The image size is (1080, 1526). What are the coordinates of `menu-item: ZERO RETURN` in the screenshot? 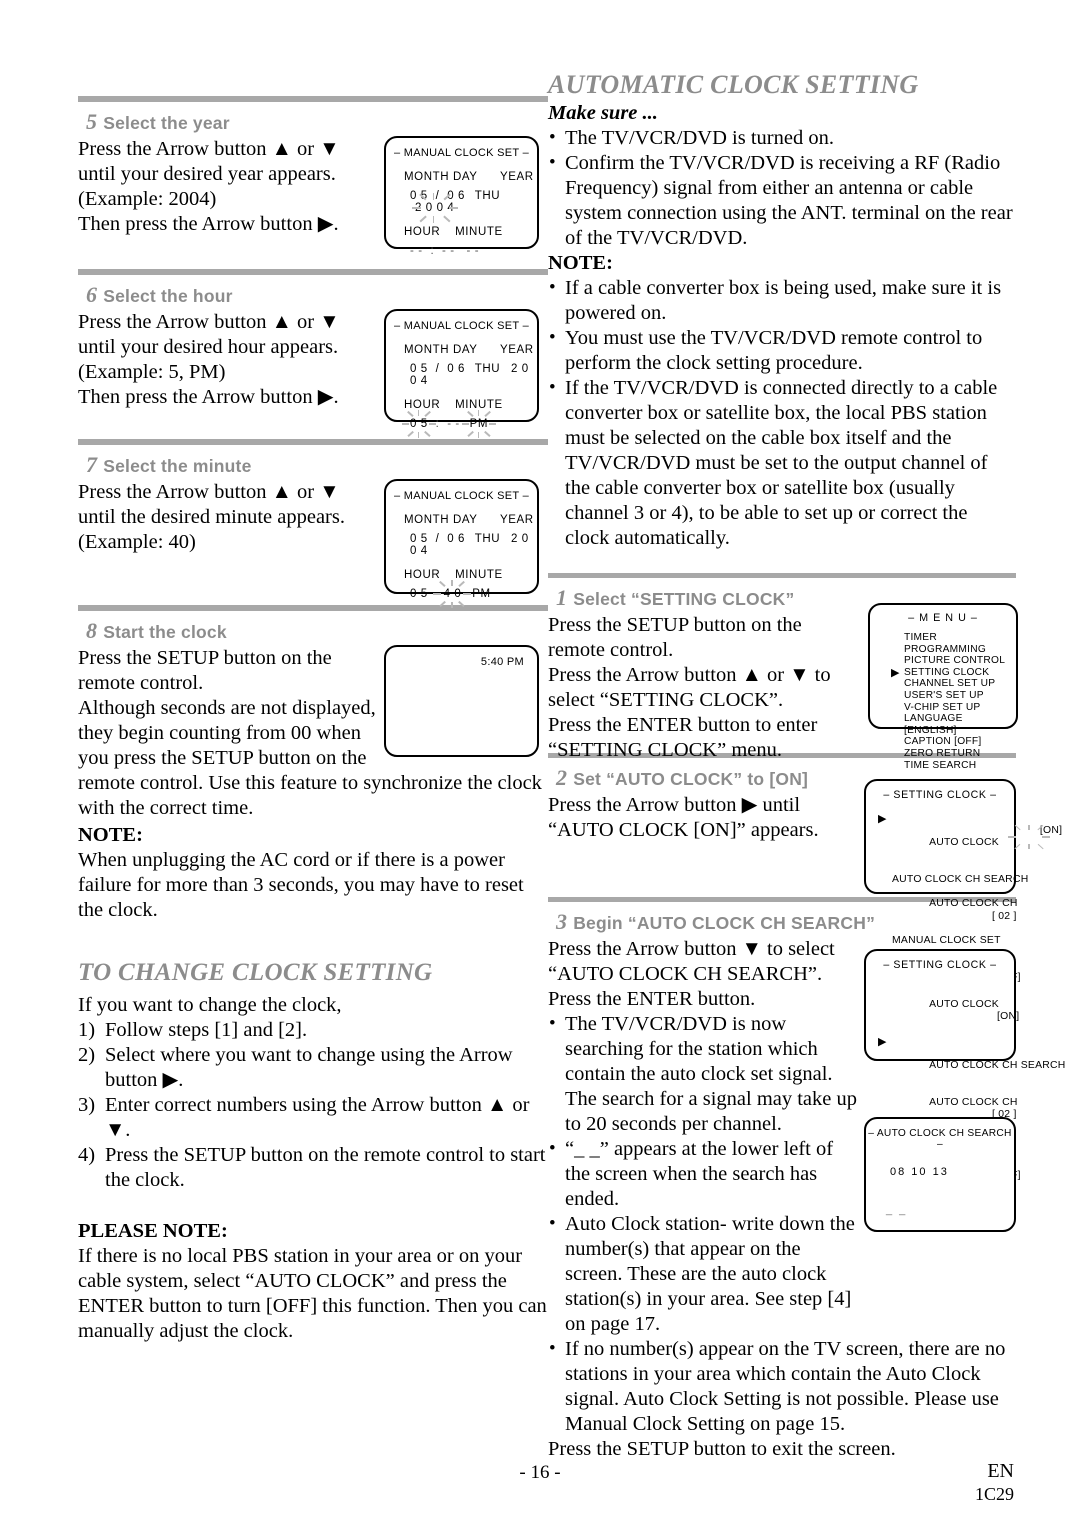 It's located at (960, 754).